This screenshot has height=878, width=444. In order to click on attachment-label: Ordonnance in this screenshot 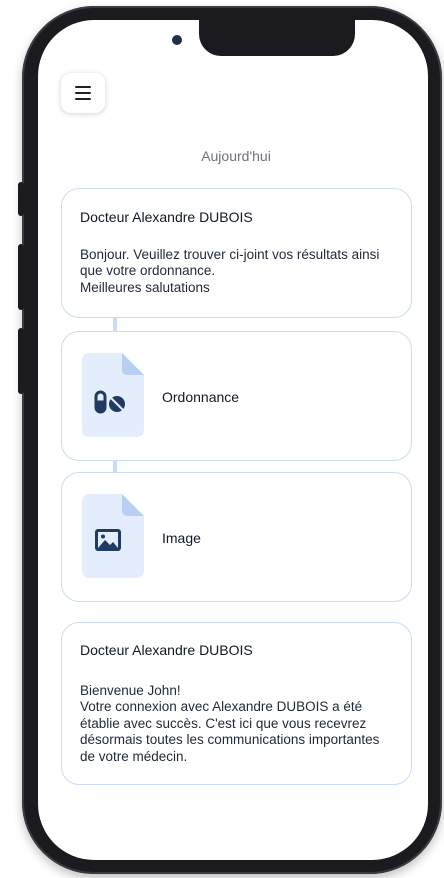, I will do `click(201, 397)`.